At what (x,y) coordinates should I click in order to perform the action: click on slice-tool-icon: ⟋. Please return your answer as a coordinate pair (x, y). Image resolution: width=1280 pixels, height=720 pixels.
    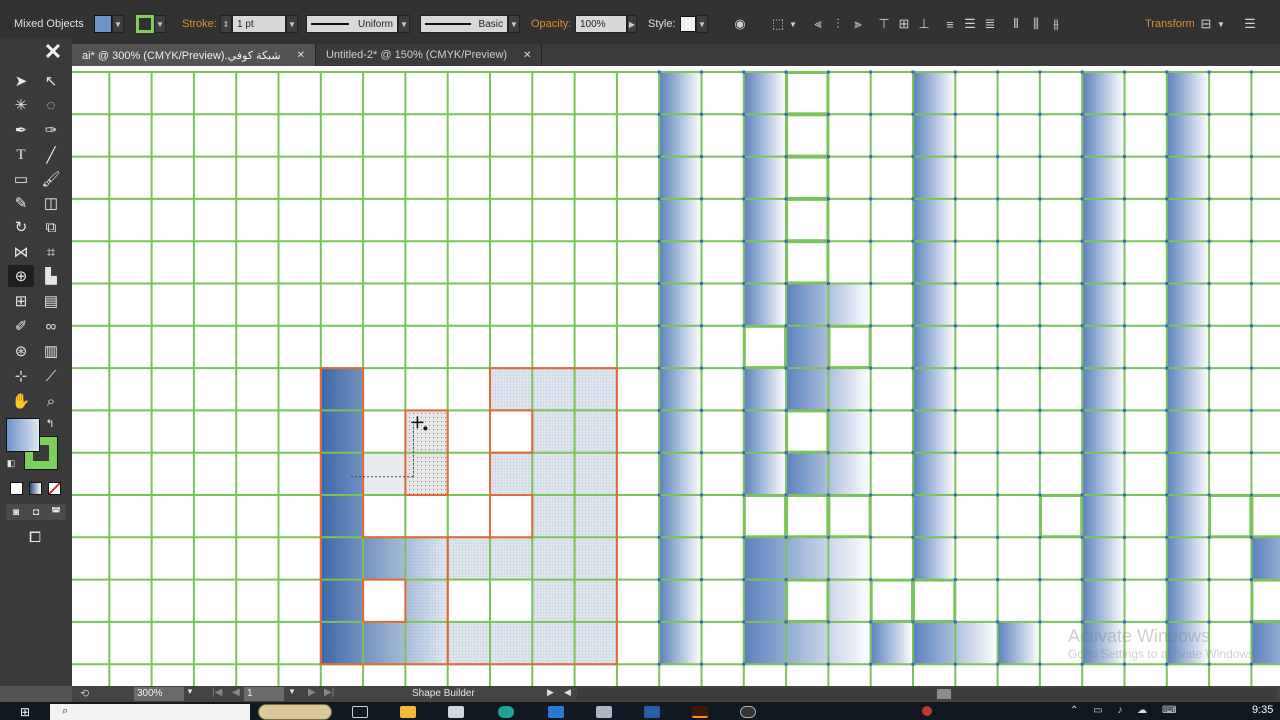
    Looking at the image, I should click on (51, 376).